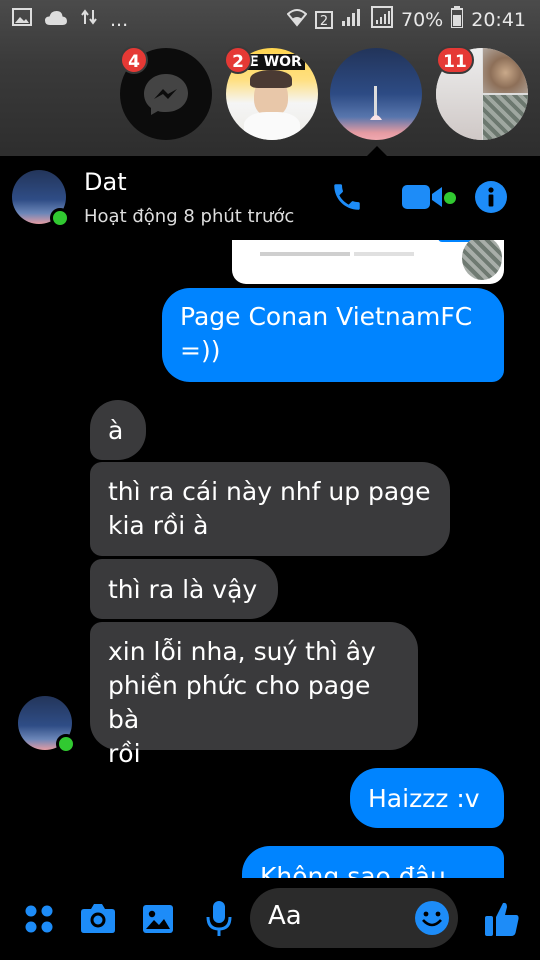 The image size is (540, 960). Describe the element at coordinates (60, 218) in the screenshot. I see `online-indicator` at that location.